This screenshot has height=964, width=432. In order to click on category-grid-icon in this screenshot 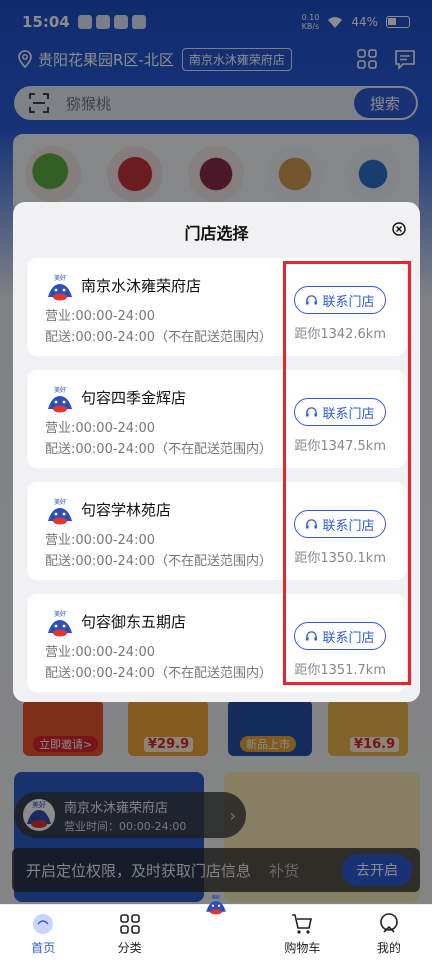, I will do `click(129, 924)`.